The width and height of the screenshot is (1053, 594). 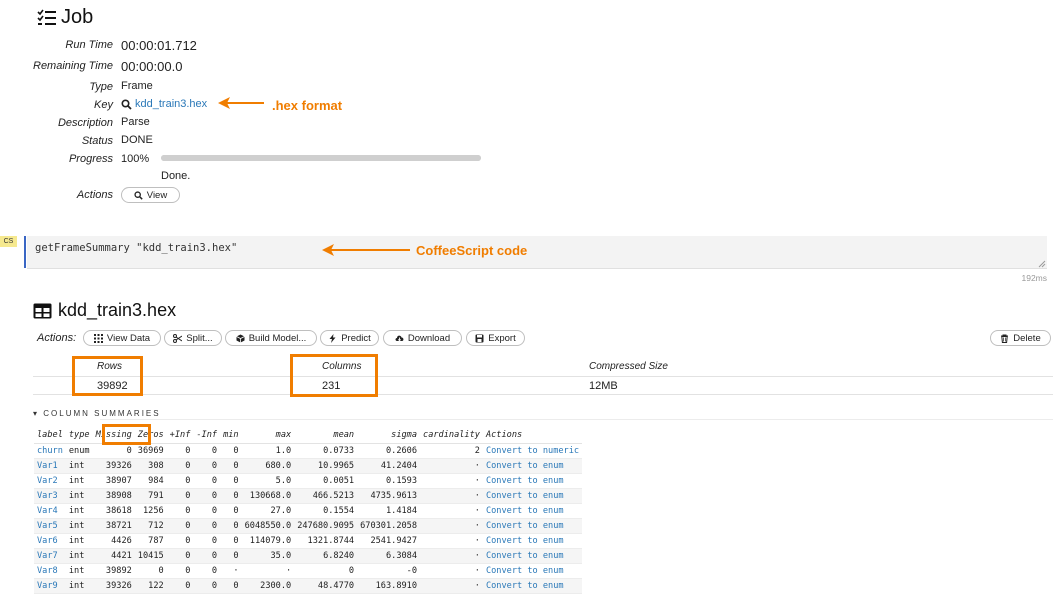 I want to click on table-cell: 0.2606, so click(x=389, y=451).